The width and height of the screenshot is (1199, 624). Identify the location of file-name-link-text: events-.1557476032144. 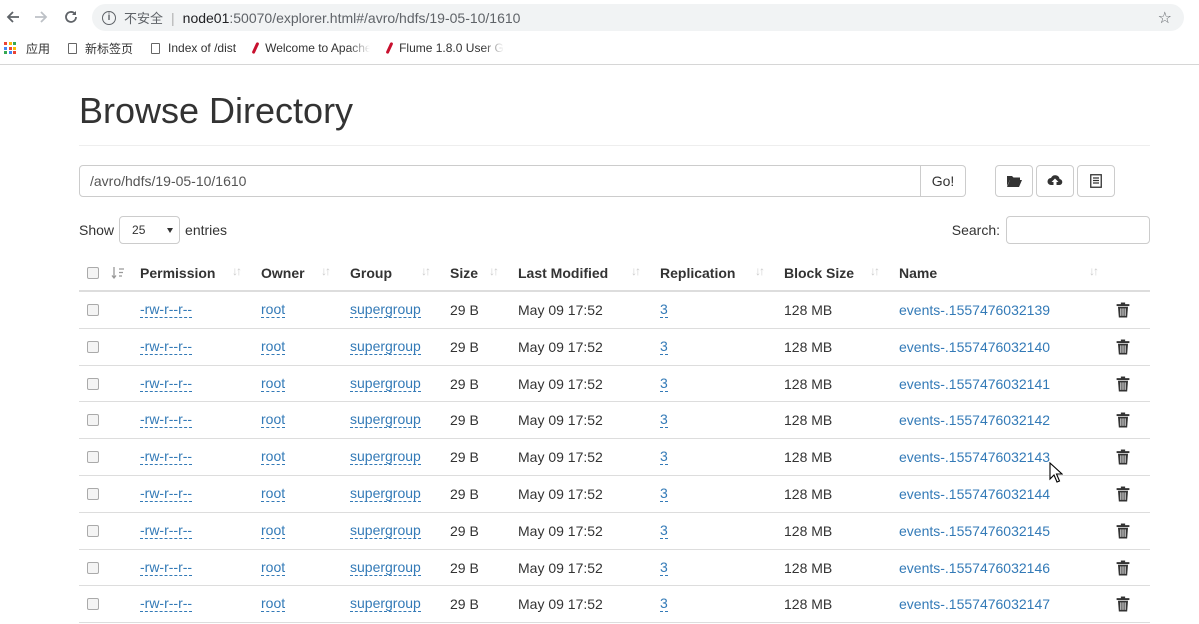
(974, 494).